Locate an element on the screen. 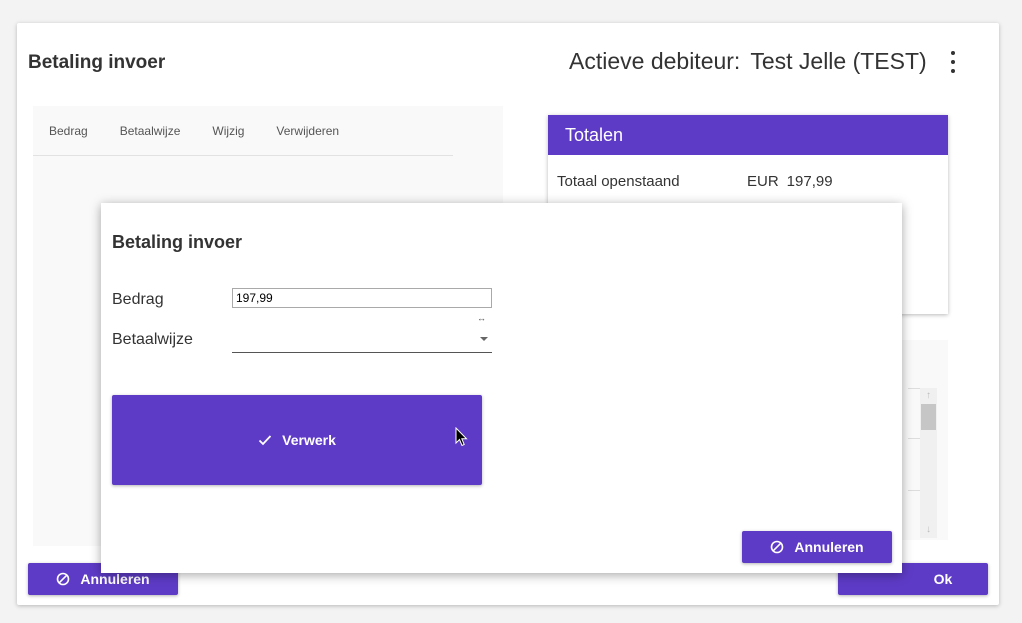 This screenshot has height=623, width=1022. table-header: Bedrag Betaalwijze Wijzig Verwijderen is located at coordinates (243, 131).